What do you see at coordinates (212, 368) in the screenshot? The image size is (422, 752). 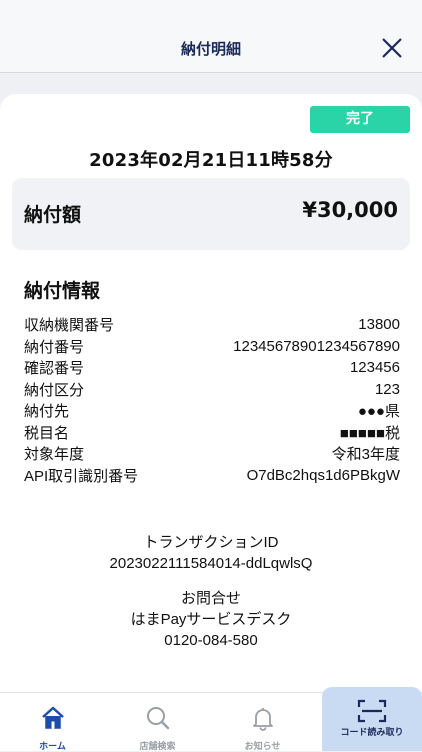 I see `info-row-confirmation-number: 確認番号 123456` at bounding box center [212, 368].